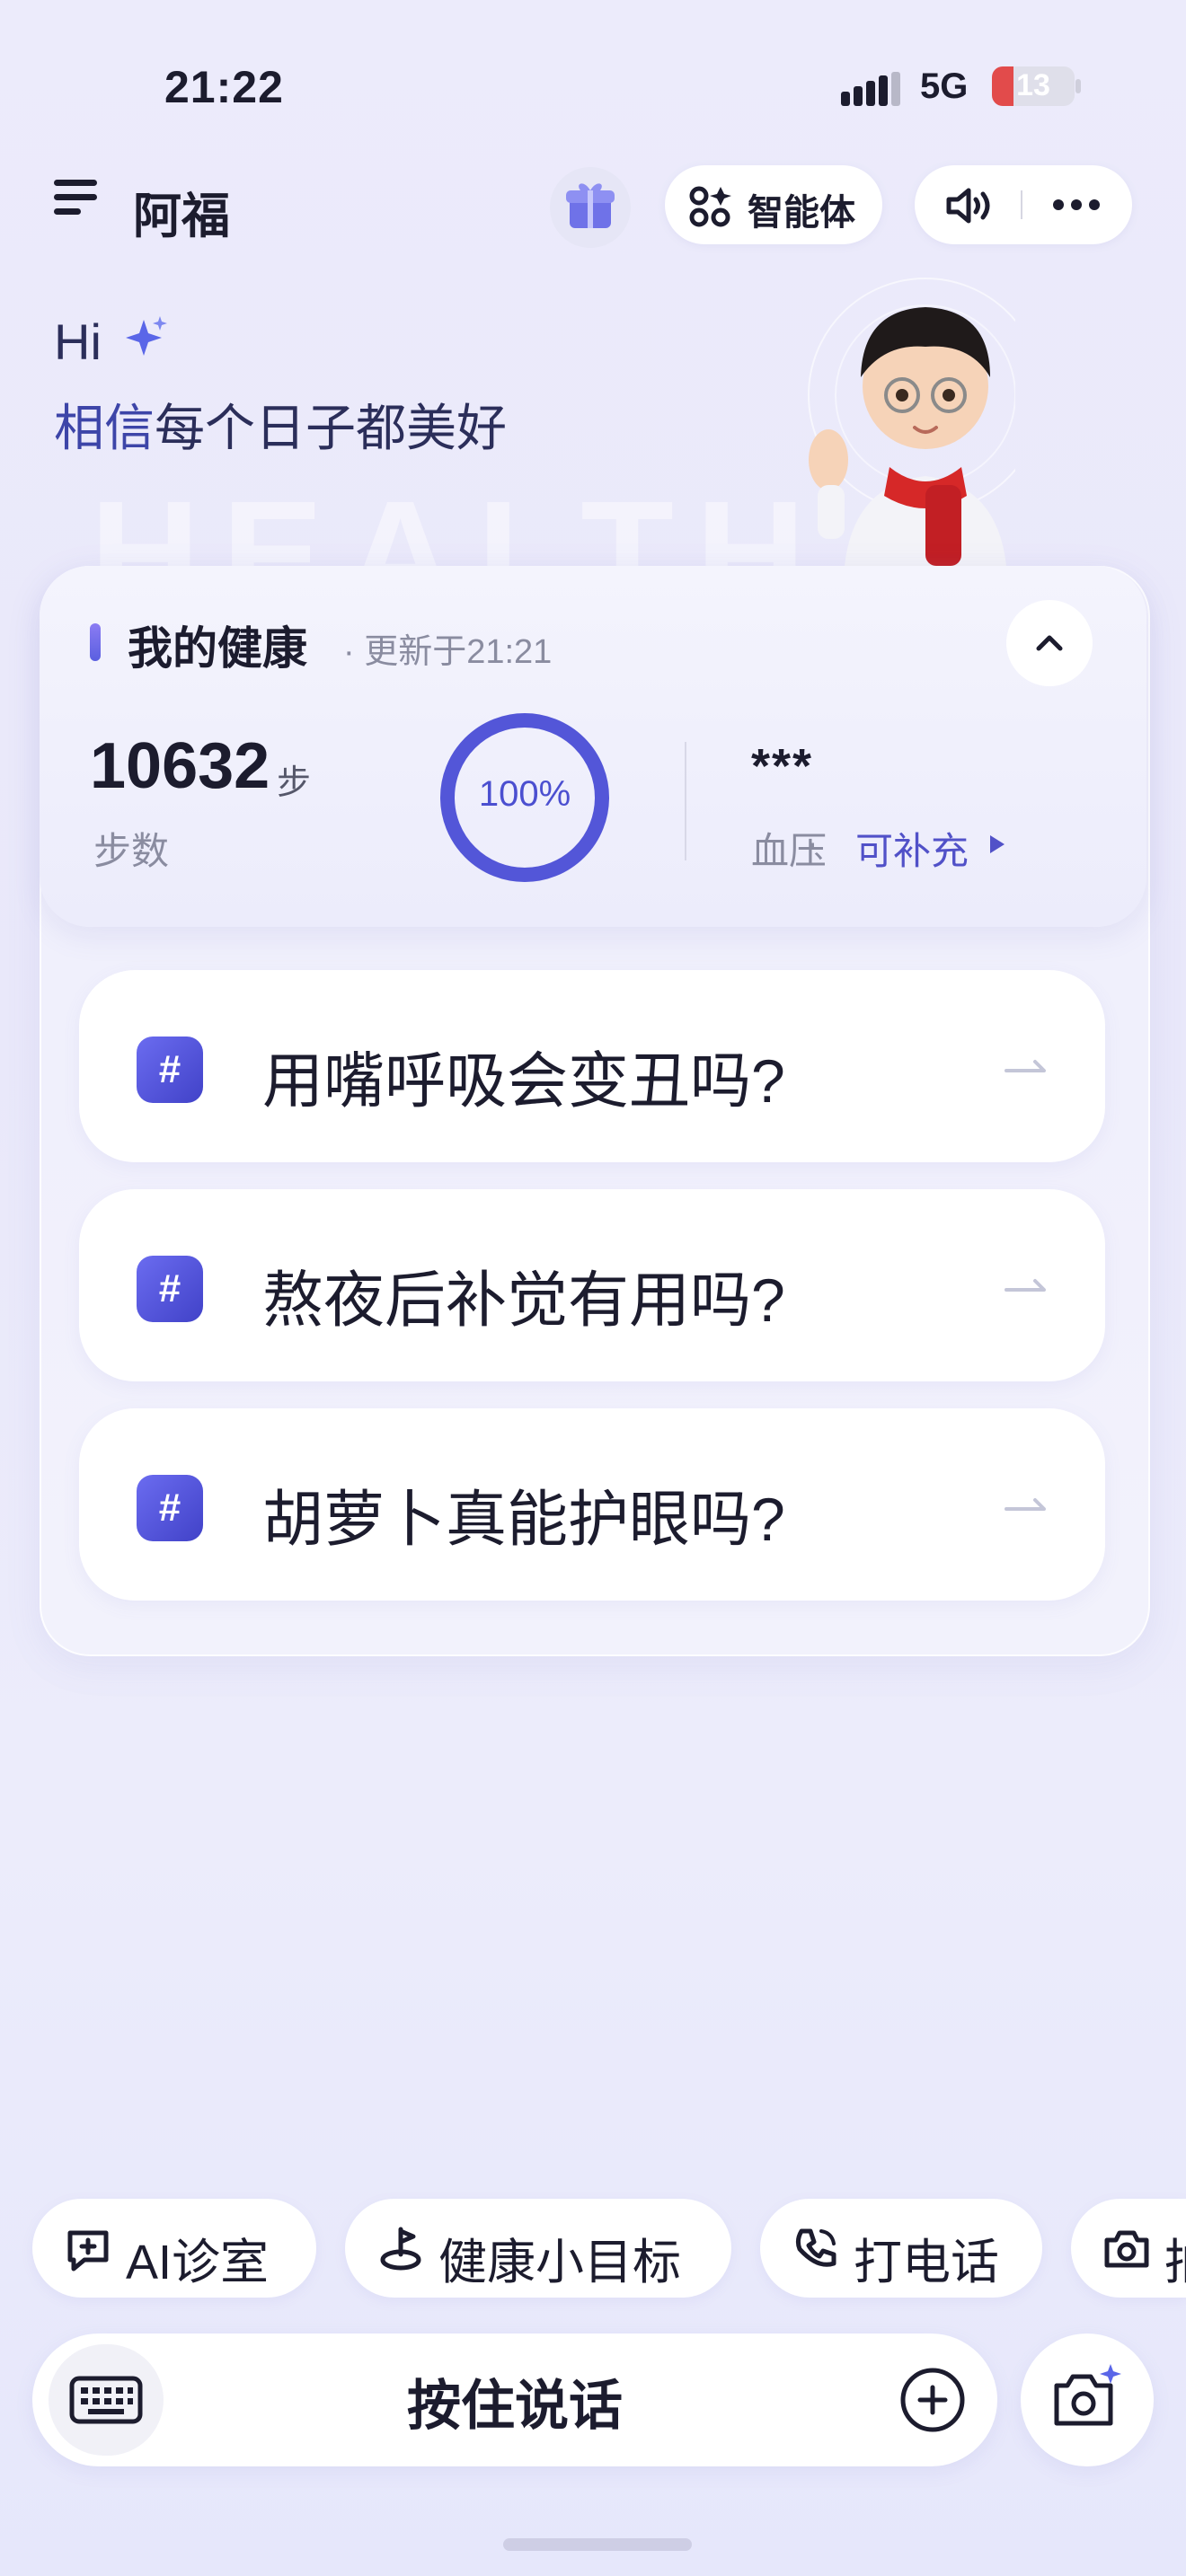 The height and width of the screenshot is (2576, 1186). I want to click on progress-percent: 100%, so click(524, 794).